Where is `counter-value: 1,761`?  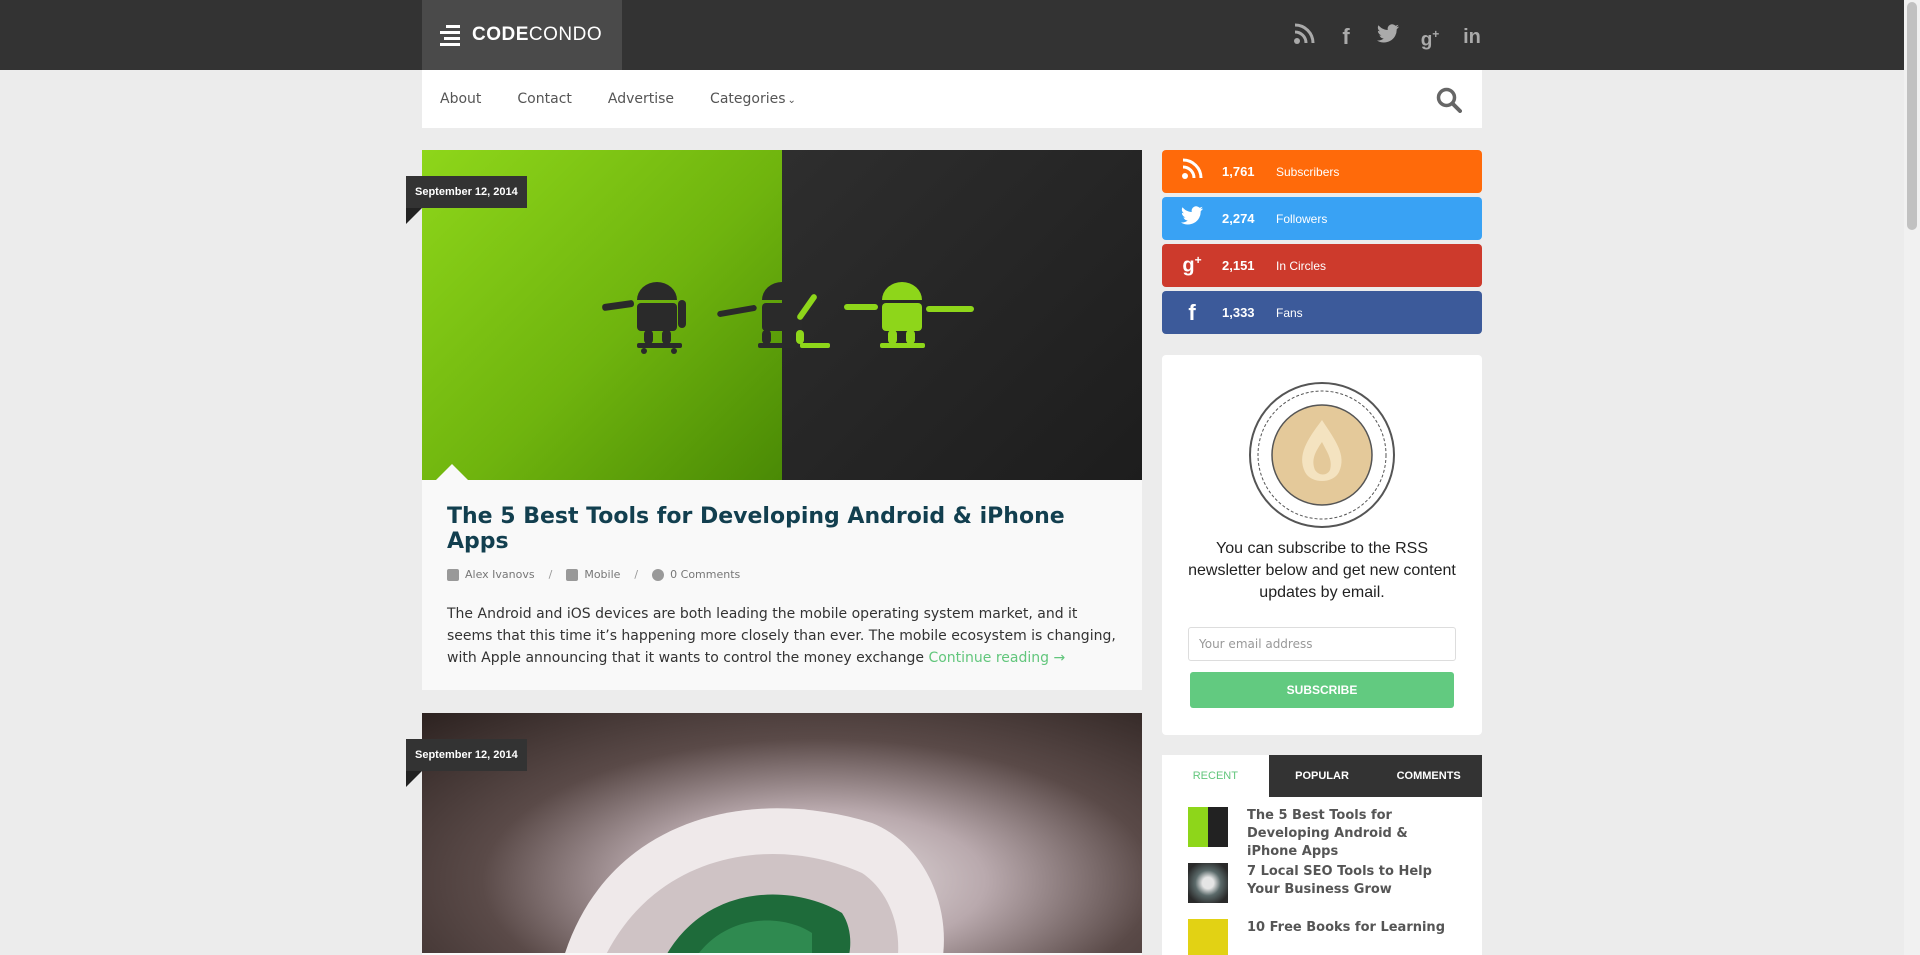 counter-value: 1,761 is located at coordinates (1238, 171).